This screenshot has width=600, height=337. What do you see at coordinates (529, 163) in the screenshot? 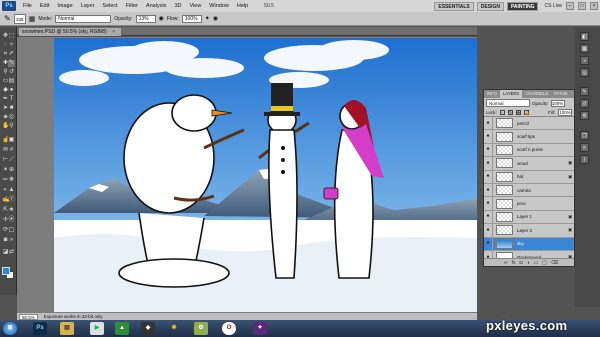
I see `layer-row-wood: ● wood ▣` at bounding box center [529, 163].